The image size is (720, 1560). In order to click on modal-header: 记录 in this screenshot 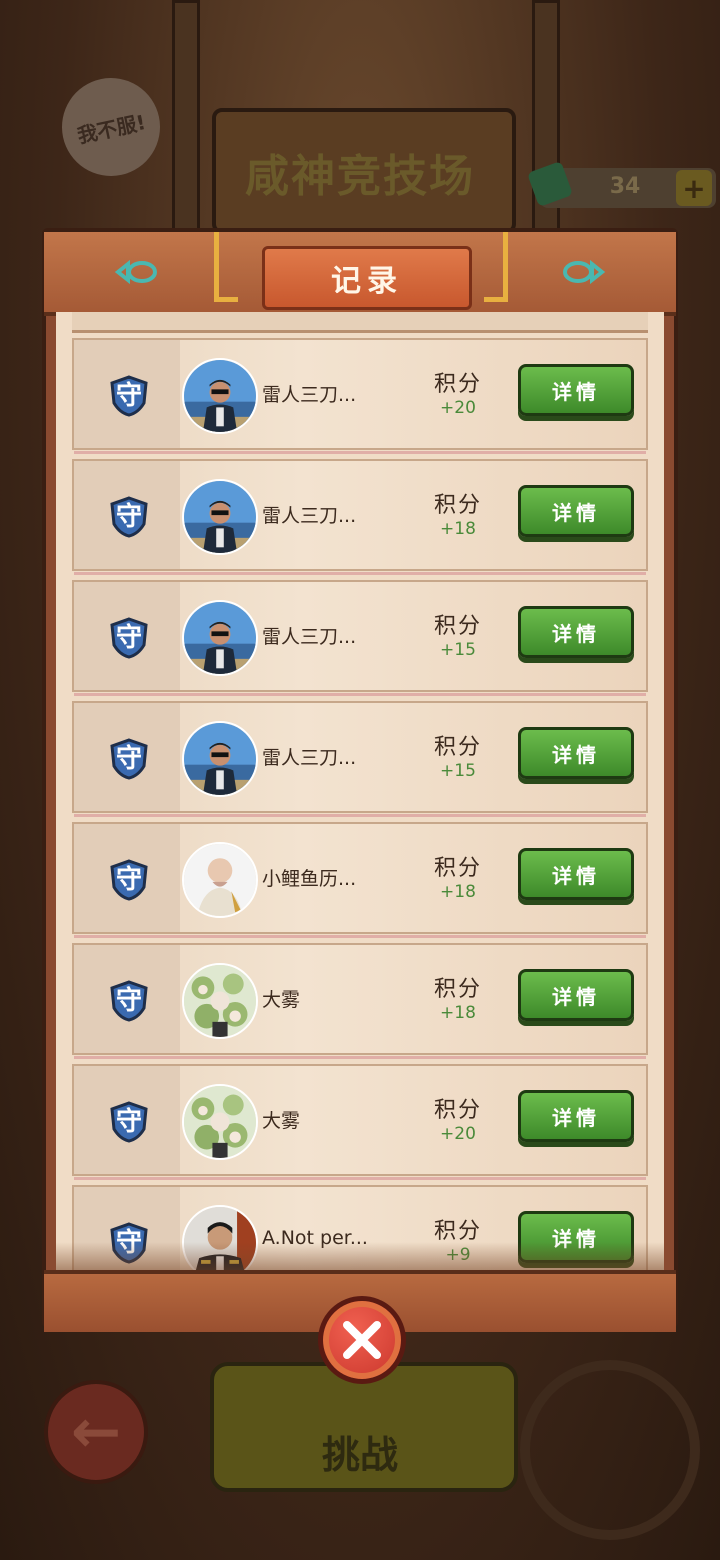, I will do `click(360, 274)`.